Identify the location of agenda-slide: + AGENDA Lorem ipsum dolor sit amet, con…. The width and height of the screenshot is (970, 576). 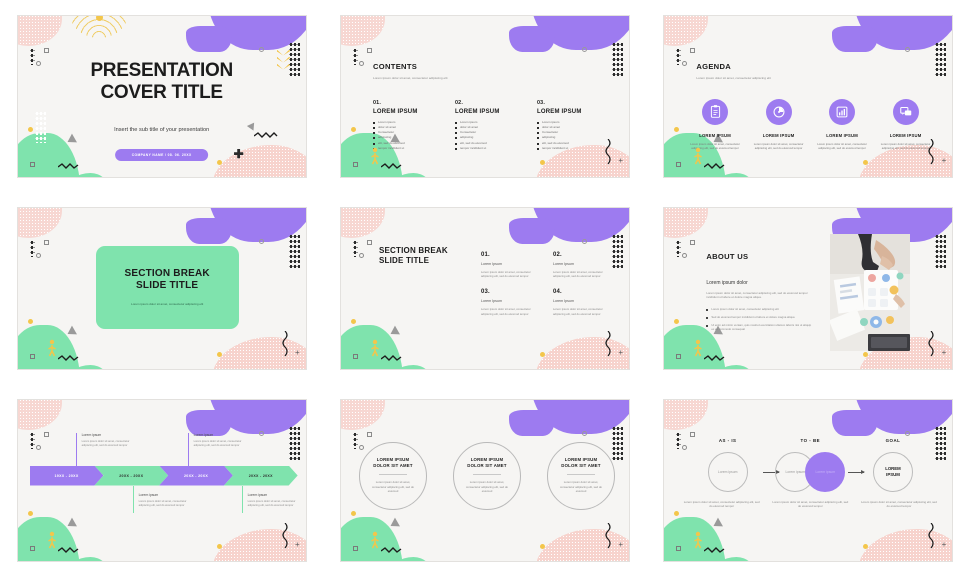
(808, 96).